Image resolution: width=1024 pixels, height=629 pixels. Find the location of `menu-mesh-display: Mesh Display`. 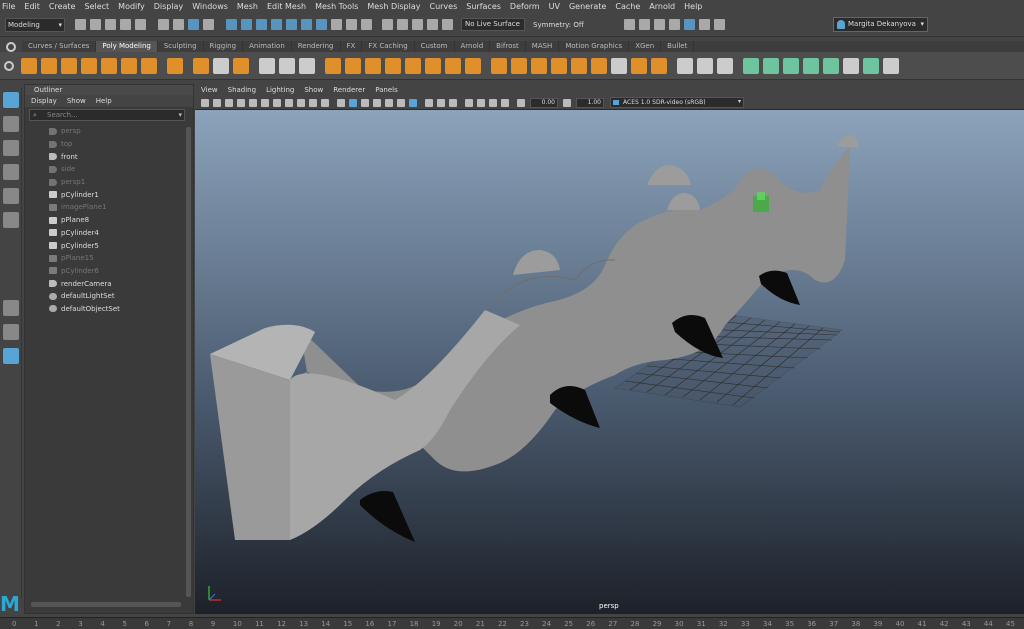

menu-mesh-display: Mesh Display is located at coordinates (393, 6).